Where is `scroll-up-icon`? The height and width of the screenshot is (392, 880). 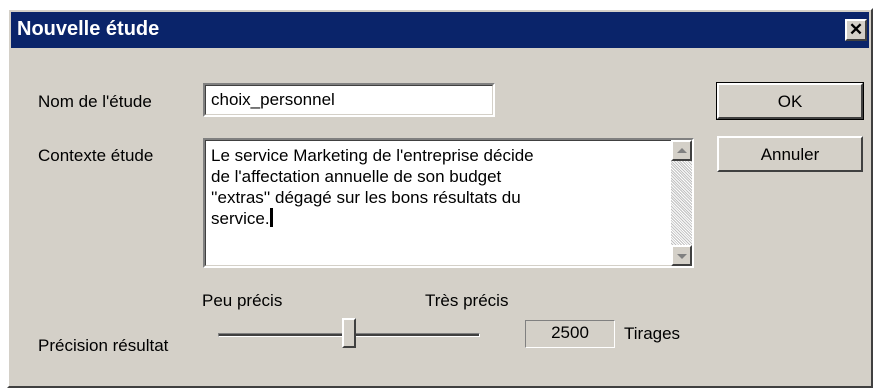
scroll-up-icon is located at coordinates (682, 150).